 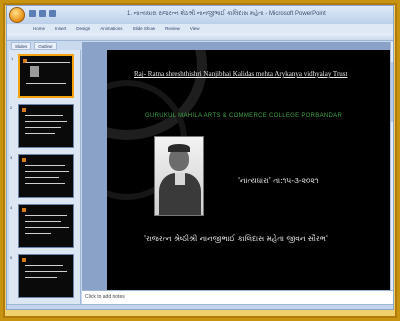 What do you see at coordinates (52, 13) in the screenshot?
I see `redo-icon` at bounding box center [52, 13].